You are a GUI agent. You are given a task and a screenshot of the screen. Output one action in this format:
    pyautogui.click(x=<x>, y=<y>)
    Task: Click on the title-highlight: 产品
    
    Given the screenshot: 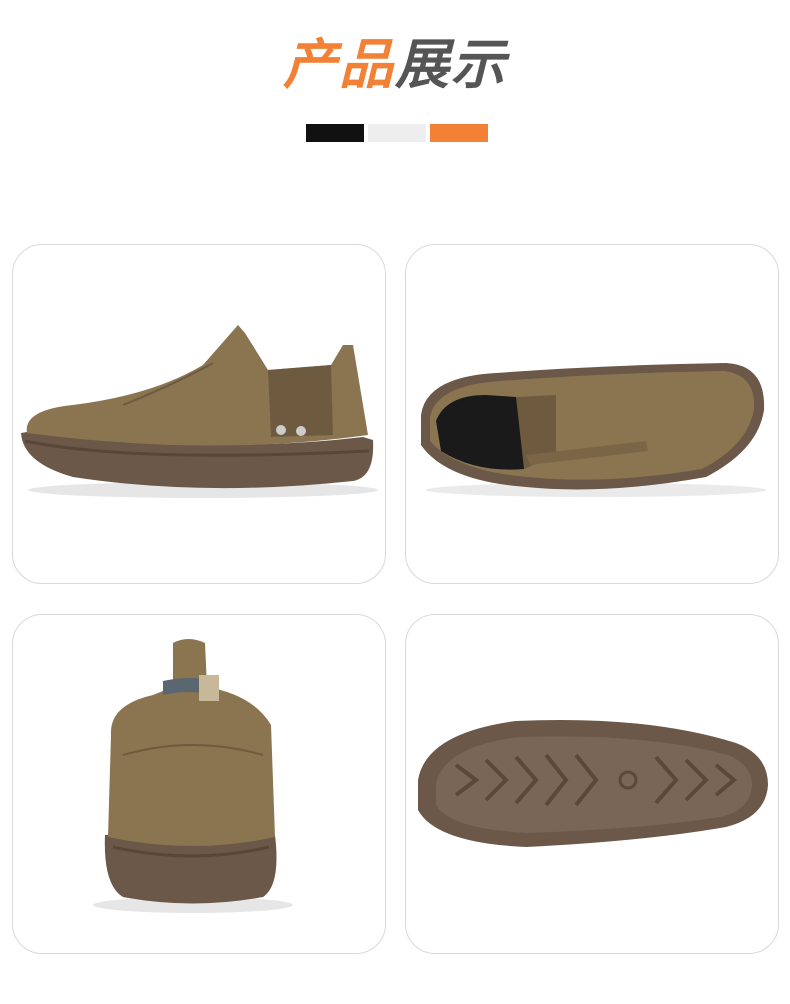 What is the action you would take?
    pyautogui.click(x=339, y=64)
    